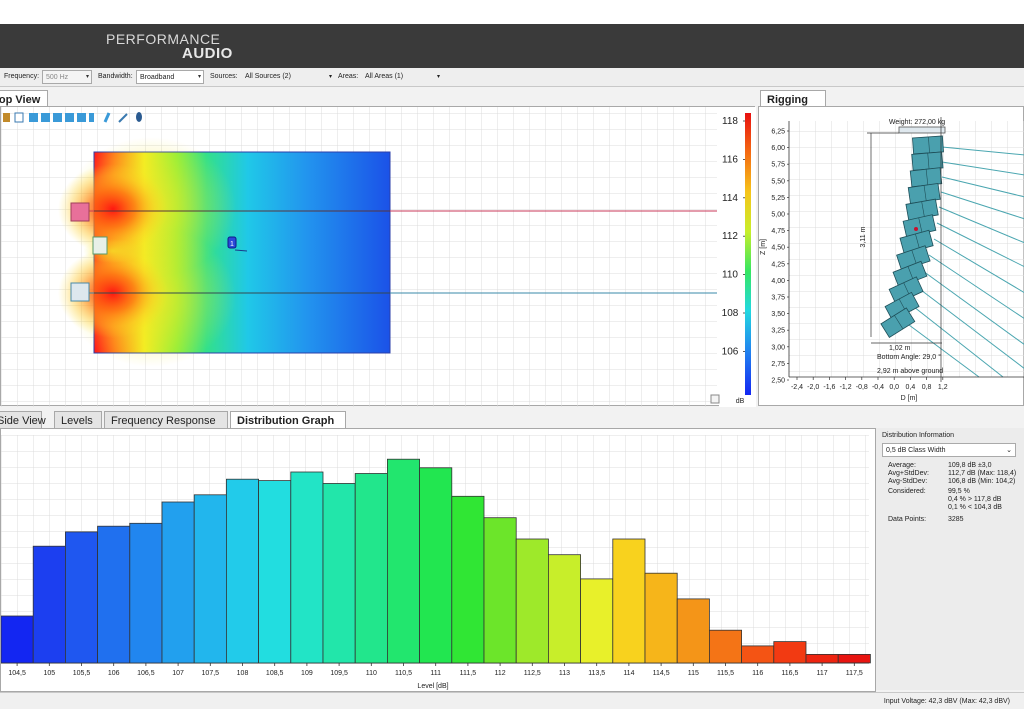 The height and width of the screenshot is (709, 1024). Describe the element at coordinates (862, 387) in the screenshot. I see `d-tick-label: -0,8` at that location.